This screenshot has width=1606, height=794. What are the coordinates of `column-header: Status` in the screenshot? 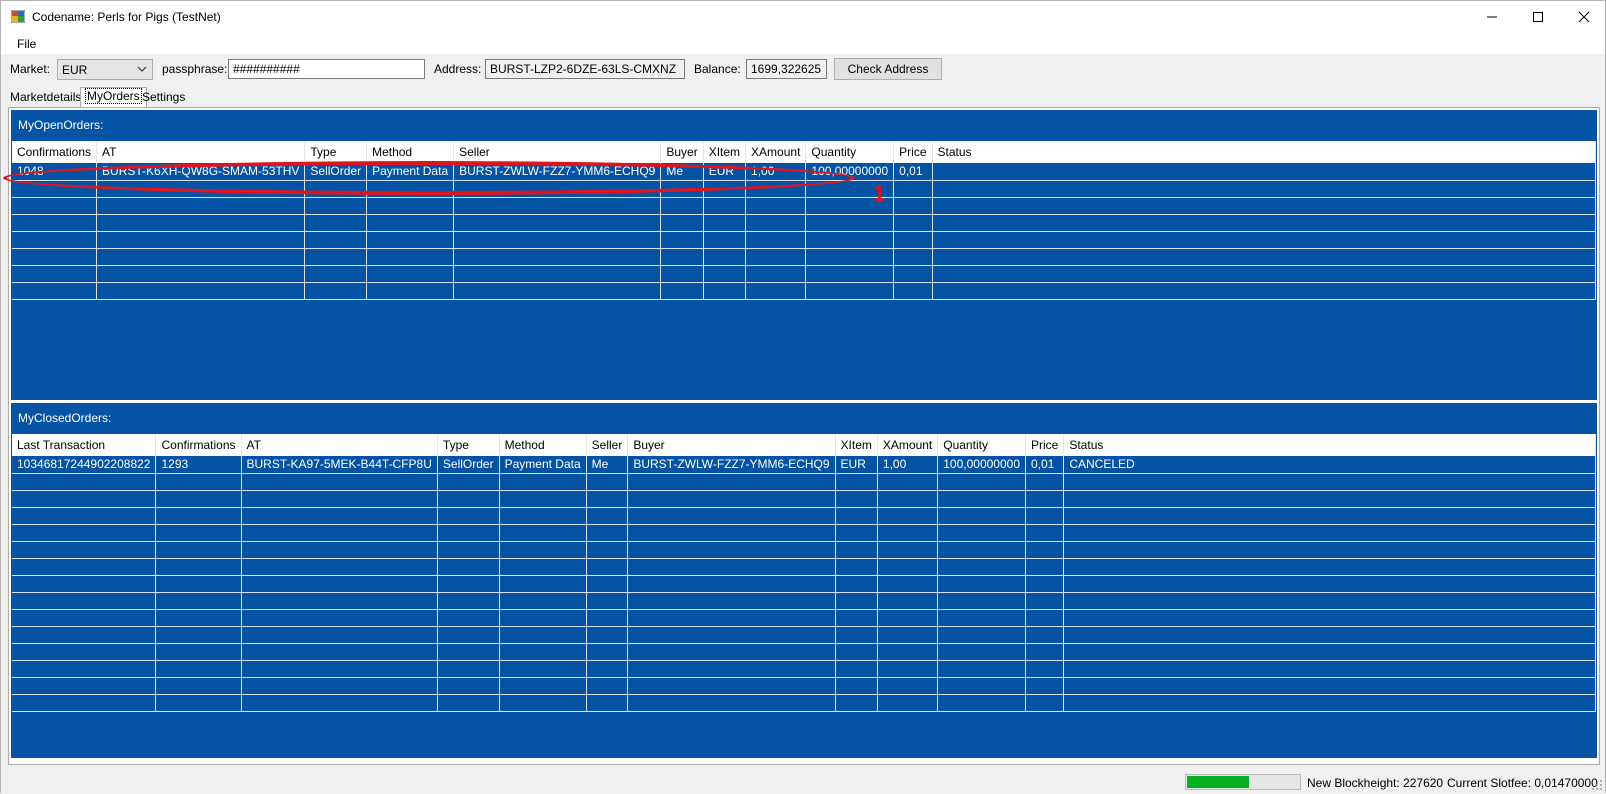 It's located at (1329, 445).